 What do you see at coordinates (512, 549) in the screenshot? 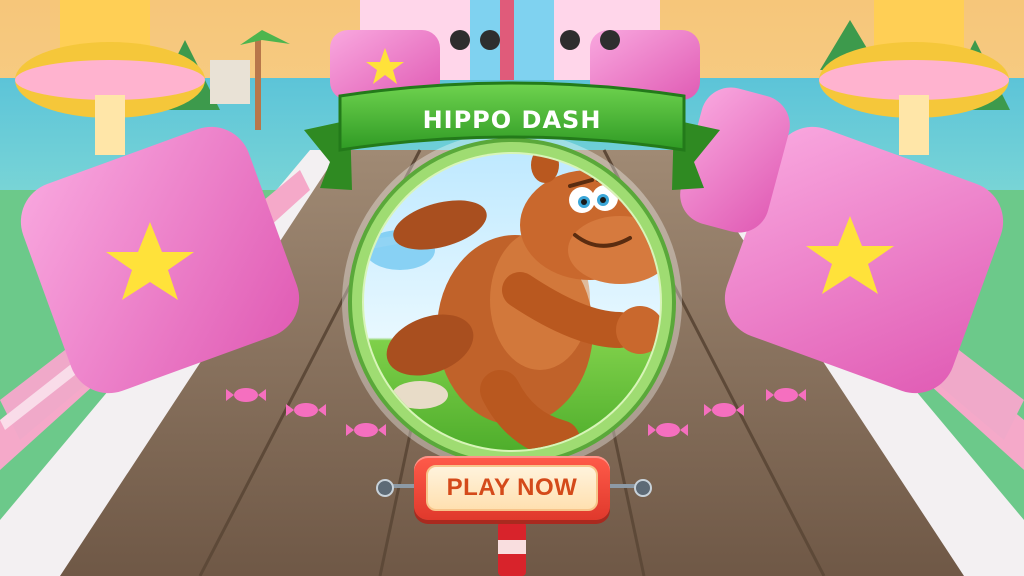
I see `soda-can` at bounding box center [512, 549].